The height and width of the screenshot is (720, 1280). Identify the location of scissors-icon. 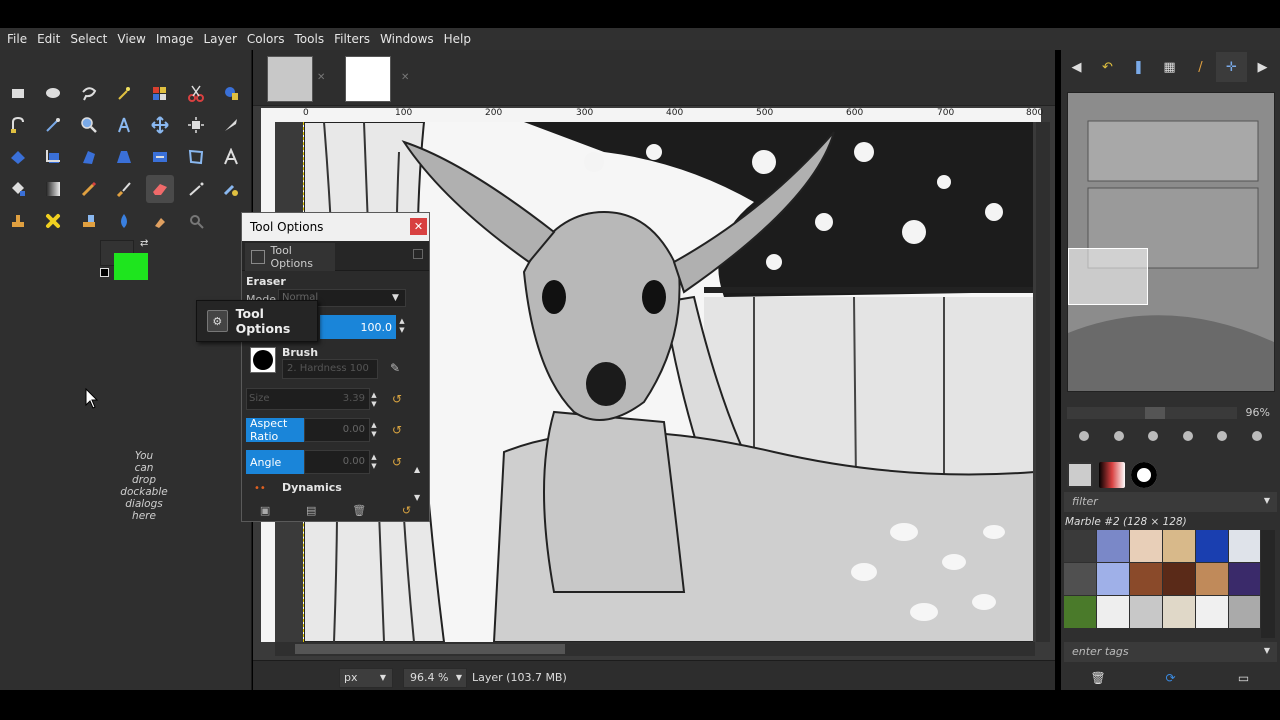
(196, 93).